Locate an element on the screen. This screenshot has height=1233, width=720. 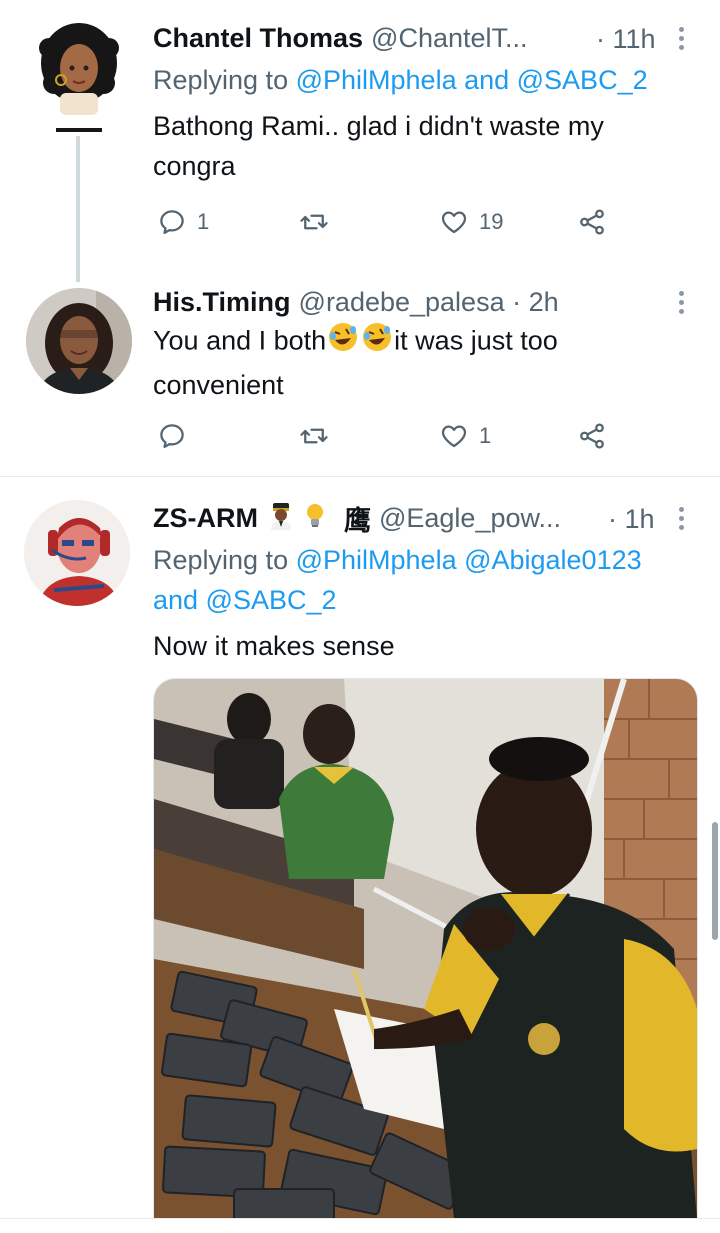
tweet-time: · 11h is located at coordinates (626, 39).